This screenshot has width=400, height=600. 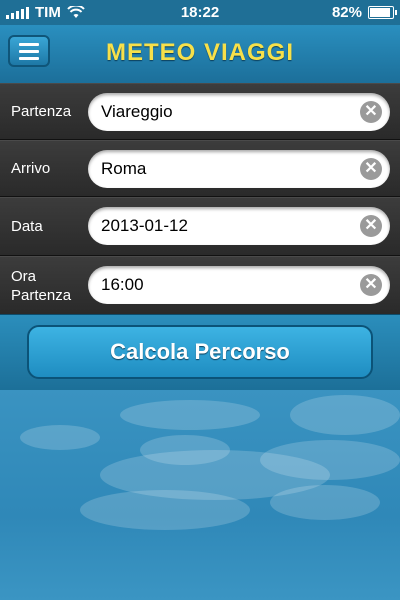 I want to click on calcola-percorso-button: Calcola Percorso, so click(x=200, y=352).